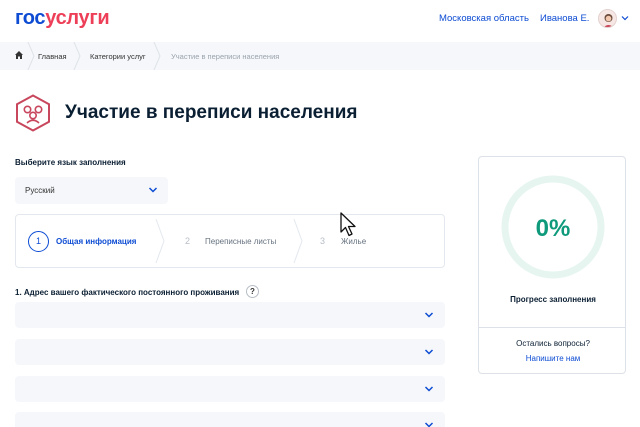 This screenshot has height=427, width=640. Describe the element at coordinates (118, 56) in the screenshot. I see `breadcrumb-categories: Категории услуг` at that location.